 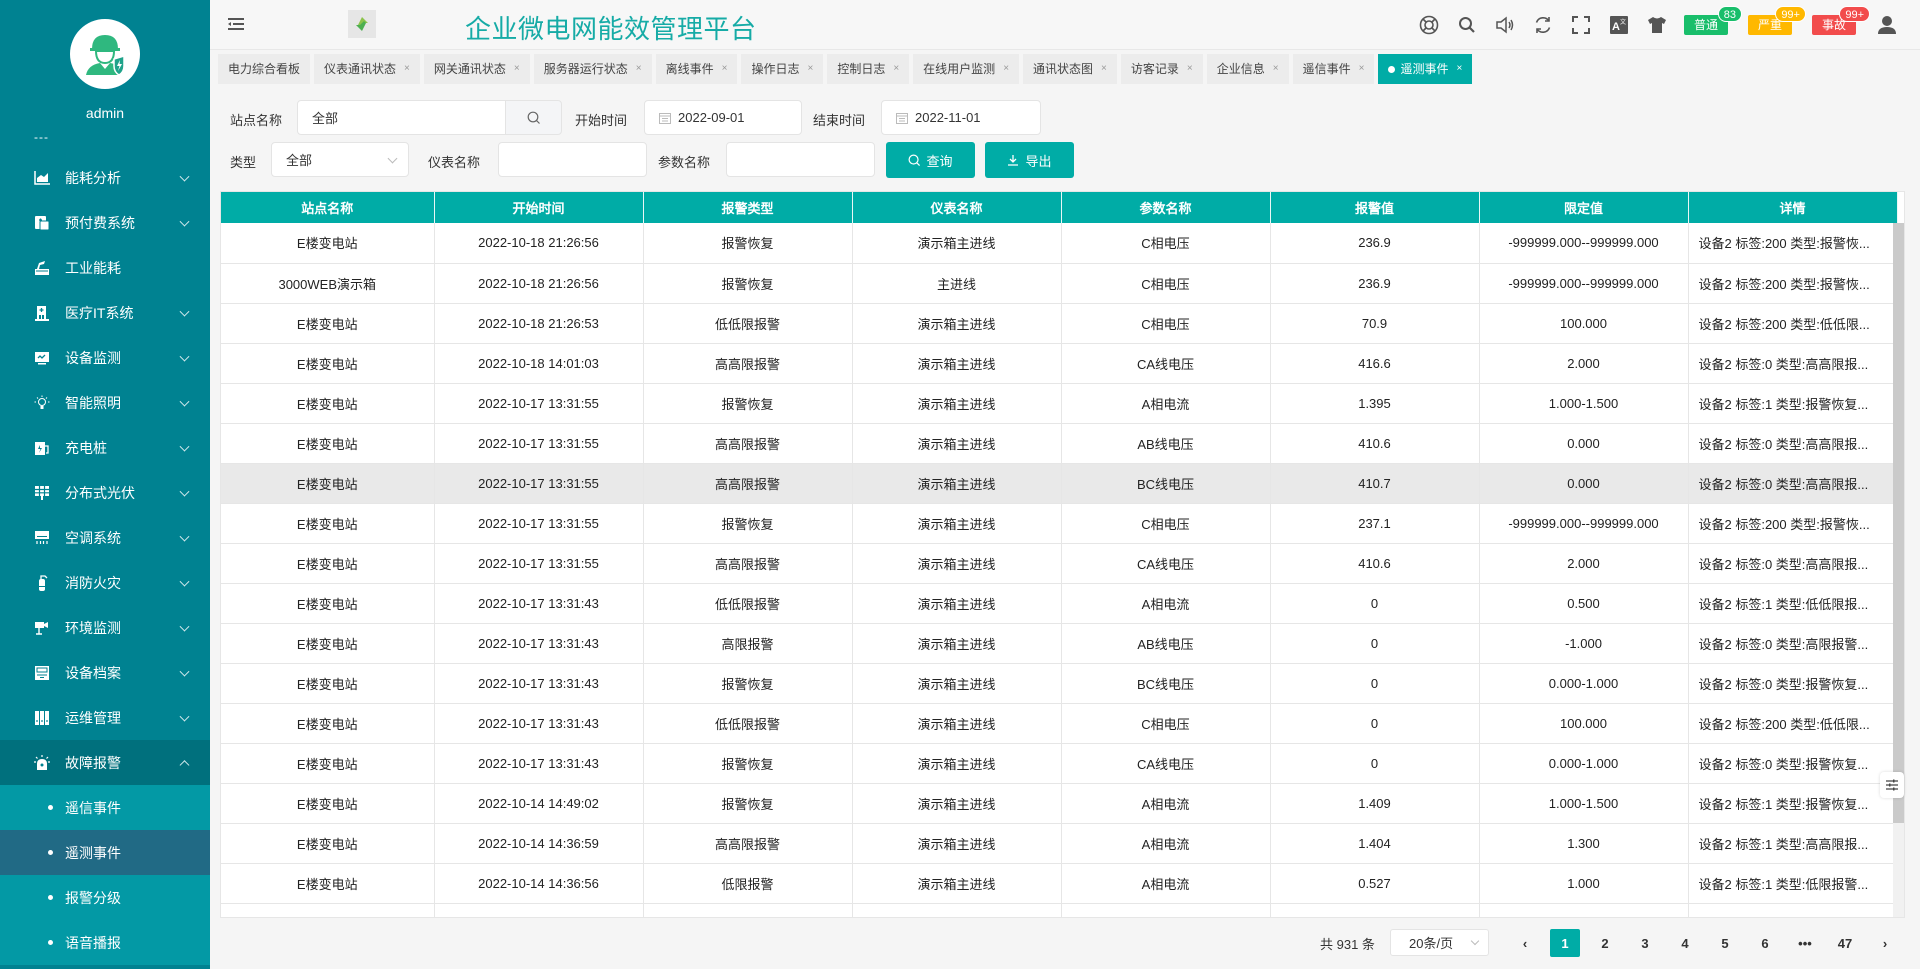 What do you see at coordinates (1793, 207) in the screenshot?
I see `column-header: 详情` at bounding box center [1793, 207].